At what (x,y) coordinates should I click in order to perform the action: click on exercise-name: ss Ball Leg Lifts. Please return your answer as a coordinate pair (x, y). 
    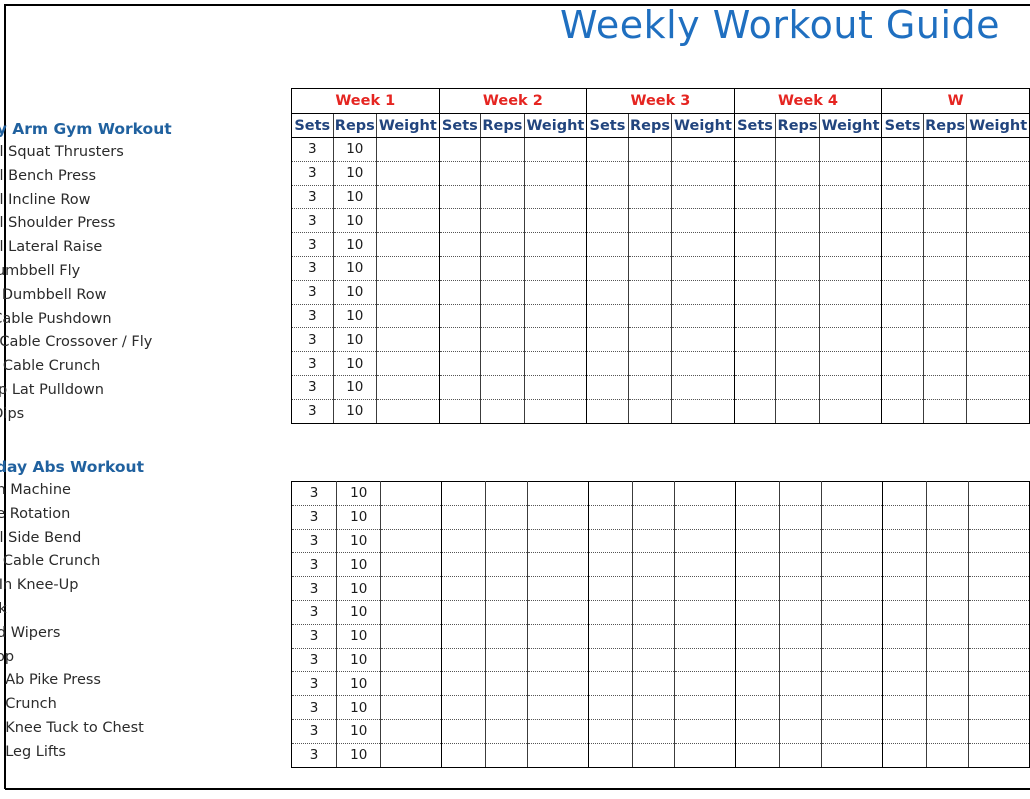
    Looking at the image, I should click on (145, 753).